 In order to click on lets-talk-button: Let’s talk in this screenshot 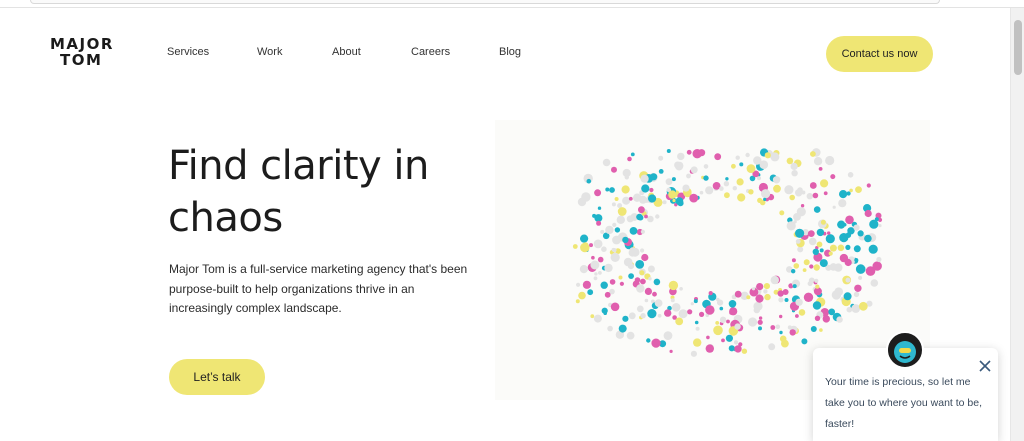, I will do `click(217, 377)`.